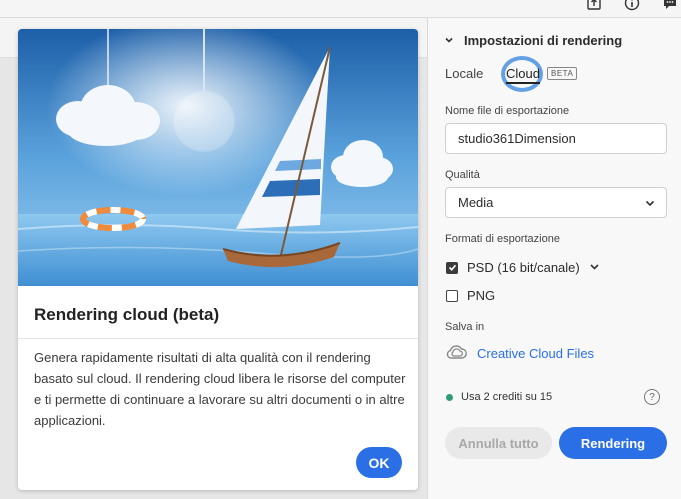 This screenshot has width=681, height=499. What do you see at coordinates (498, 443) in the screenshot?
I see `cancel-all-button: Annulla tutto` at bounding box center [498, 443].